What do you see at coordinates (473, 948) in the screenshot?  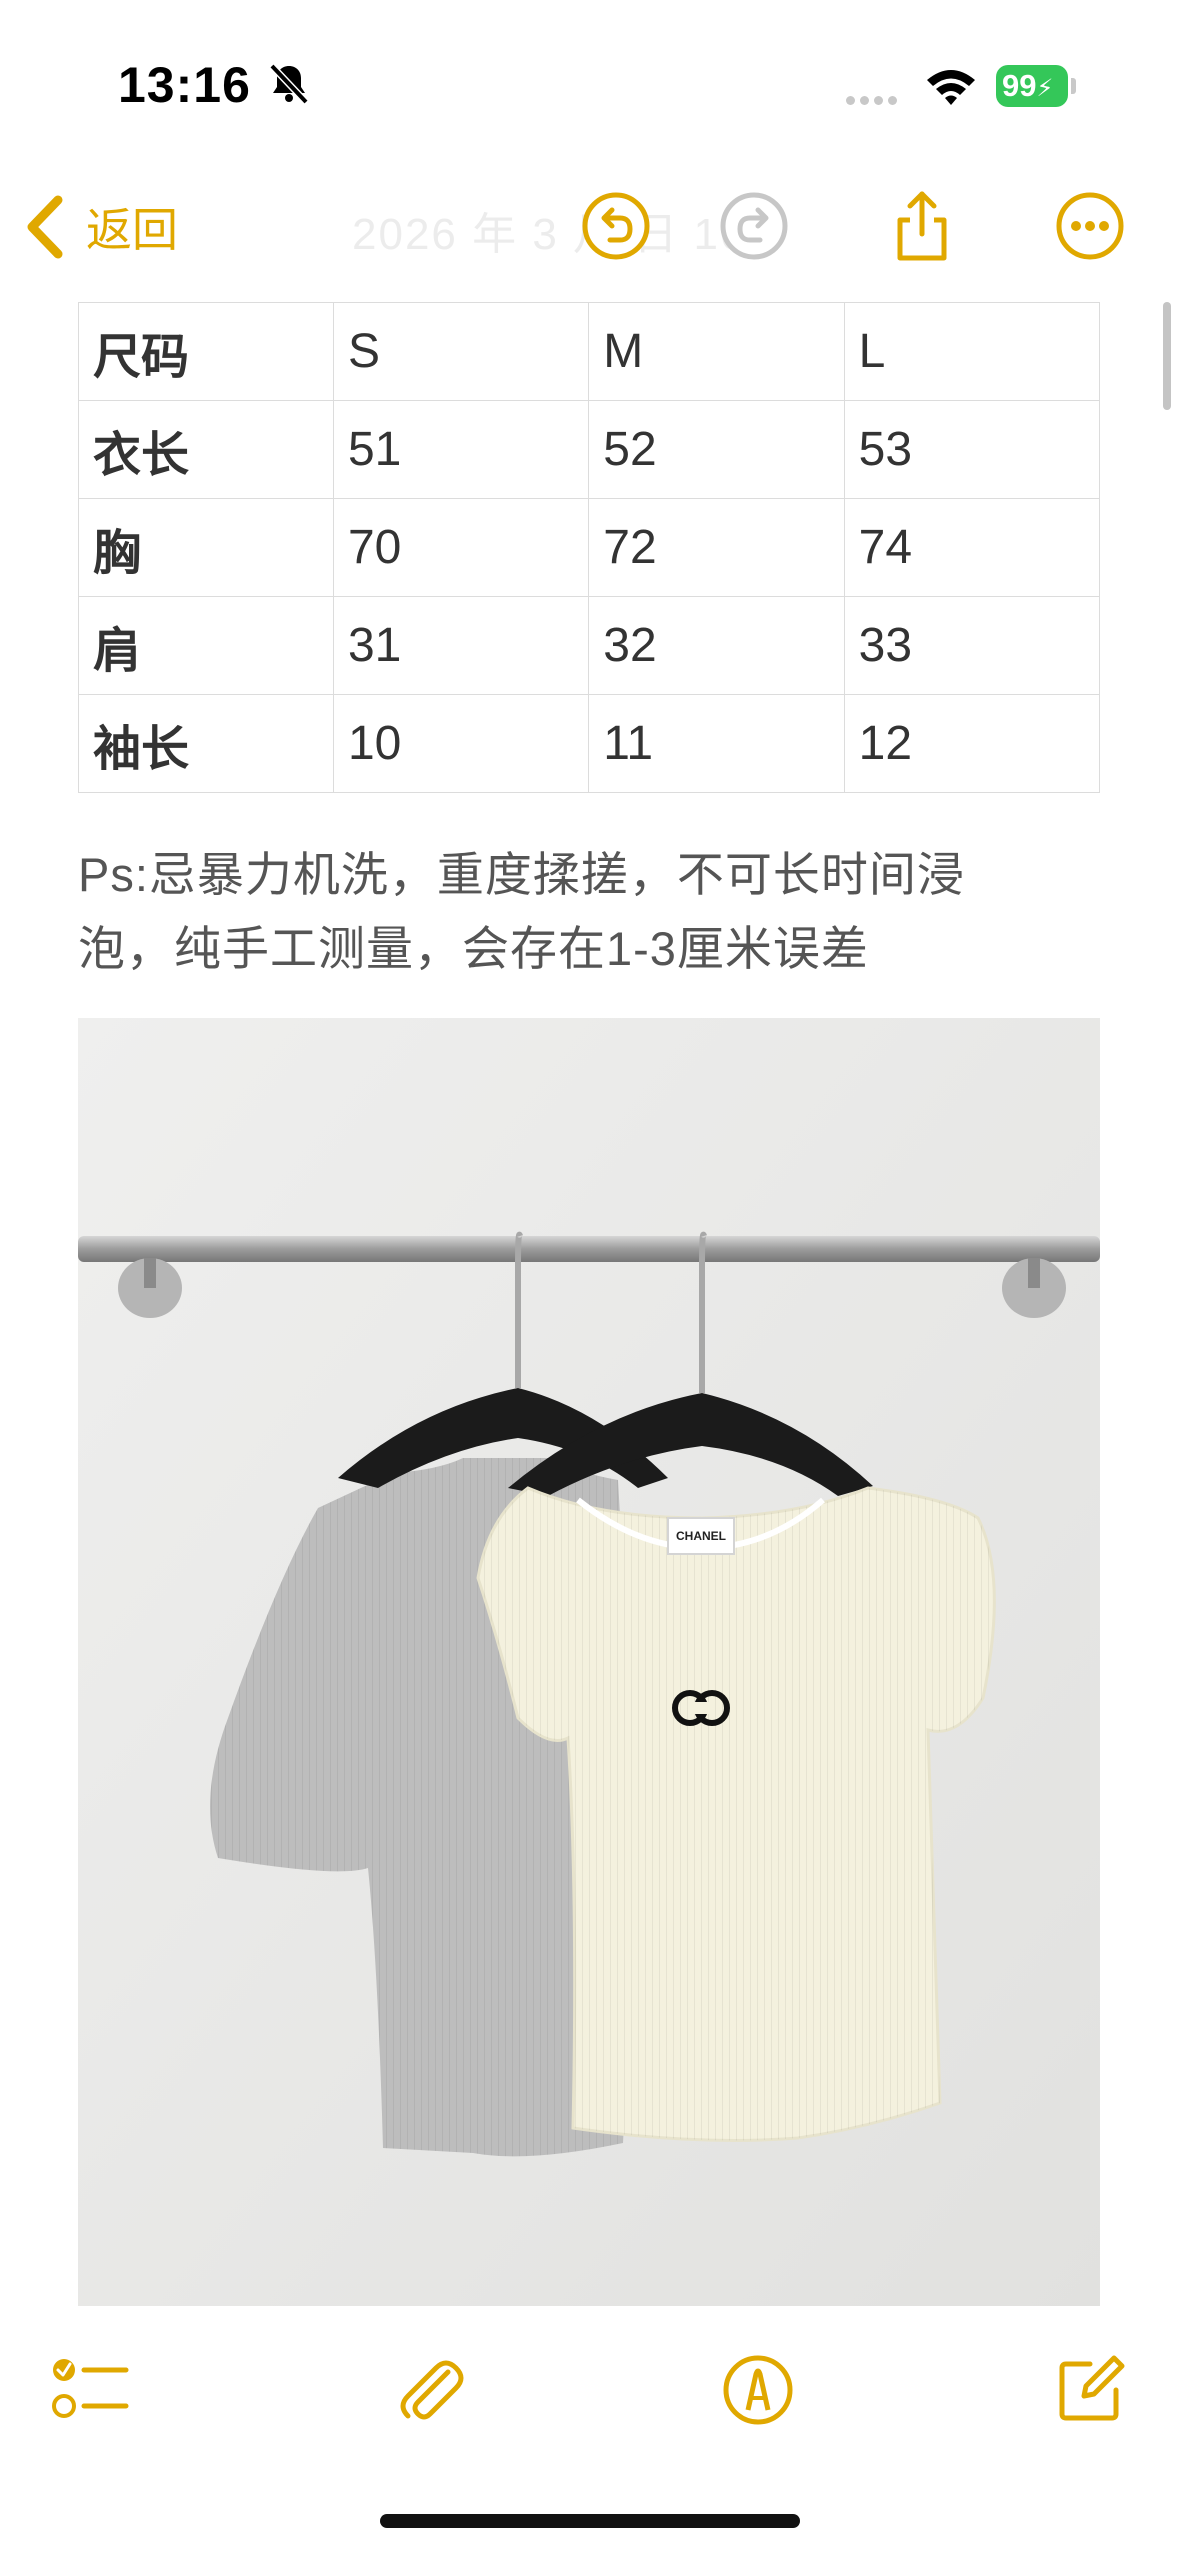 I see `note-line: 泡，纯手工测量，会存在1-3厘米误差` at bounding box center [473, 948].